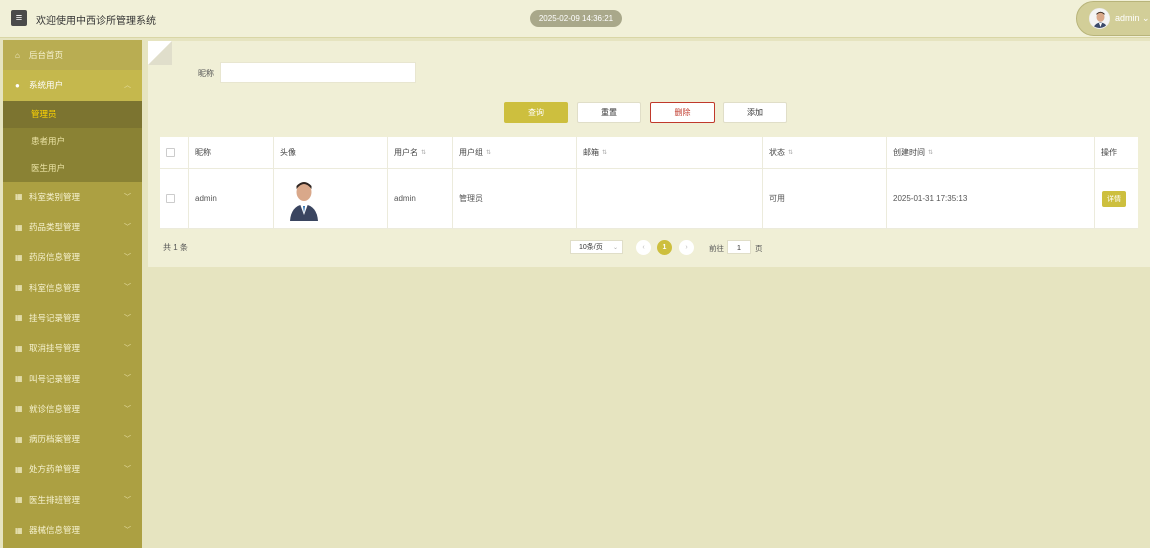 The width and height of the screenshot is (1150, 548). What do you see at coordinates (1113, 18) in the screenshot?
I see `user-menu: admin ⌄` at bounding box center [1113, 18].